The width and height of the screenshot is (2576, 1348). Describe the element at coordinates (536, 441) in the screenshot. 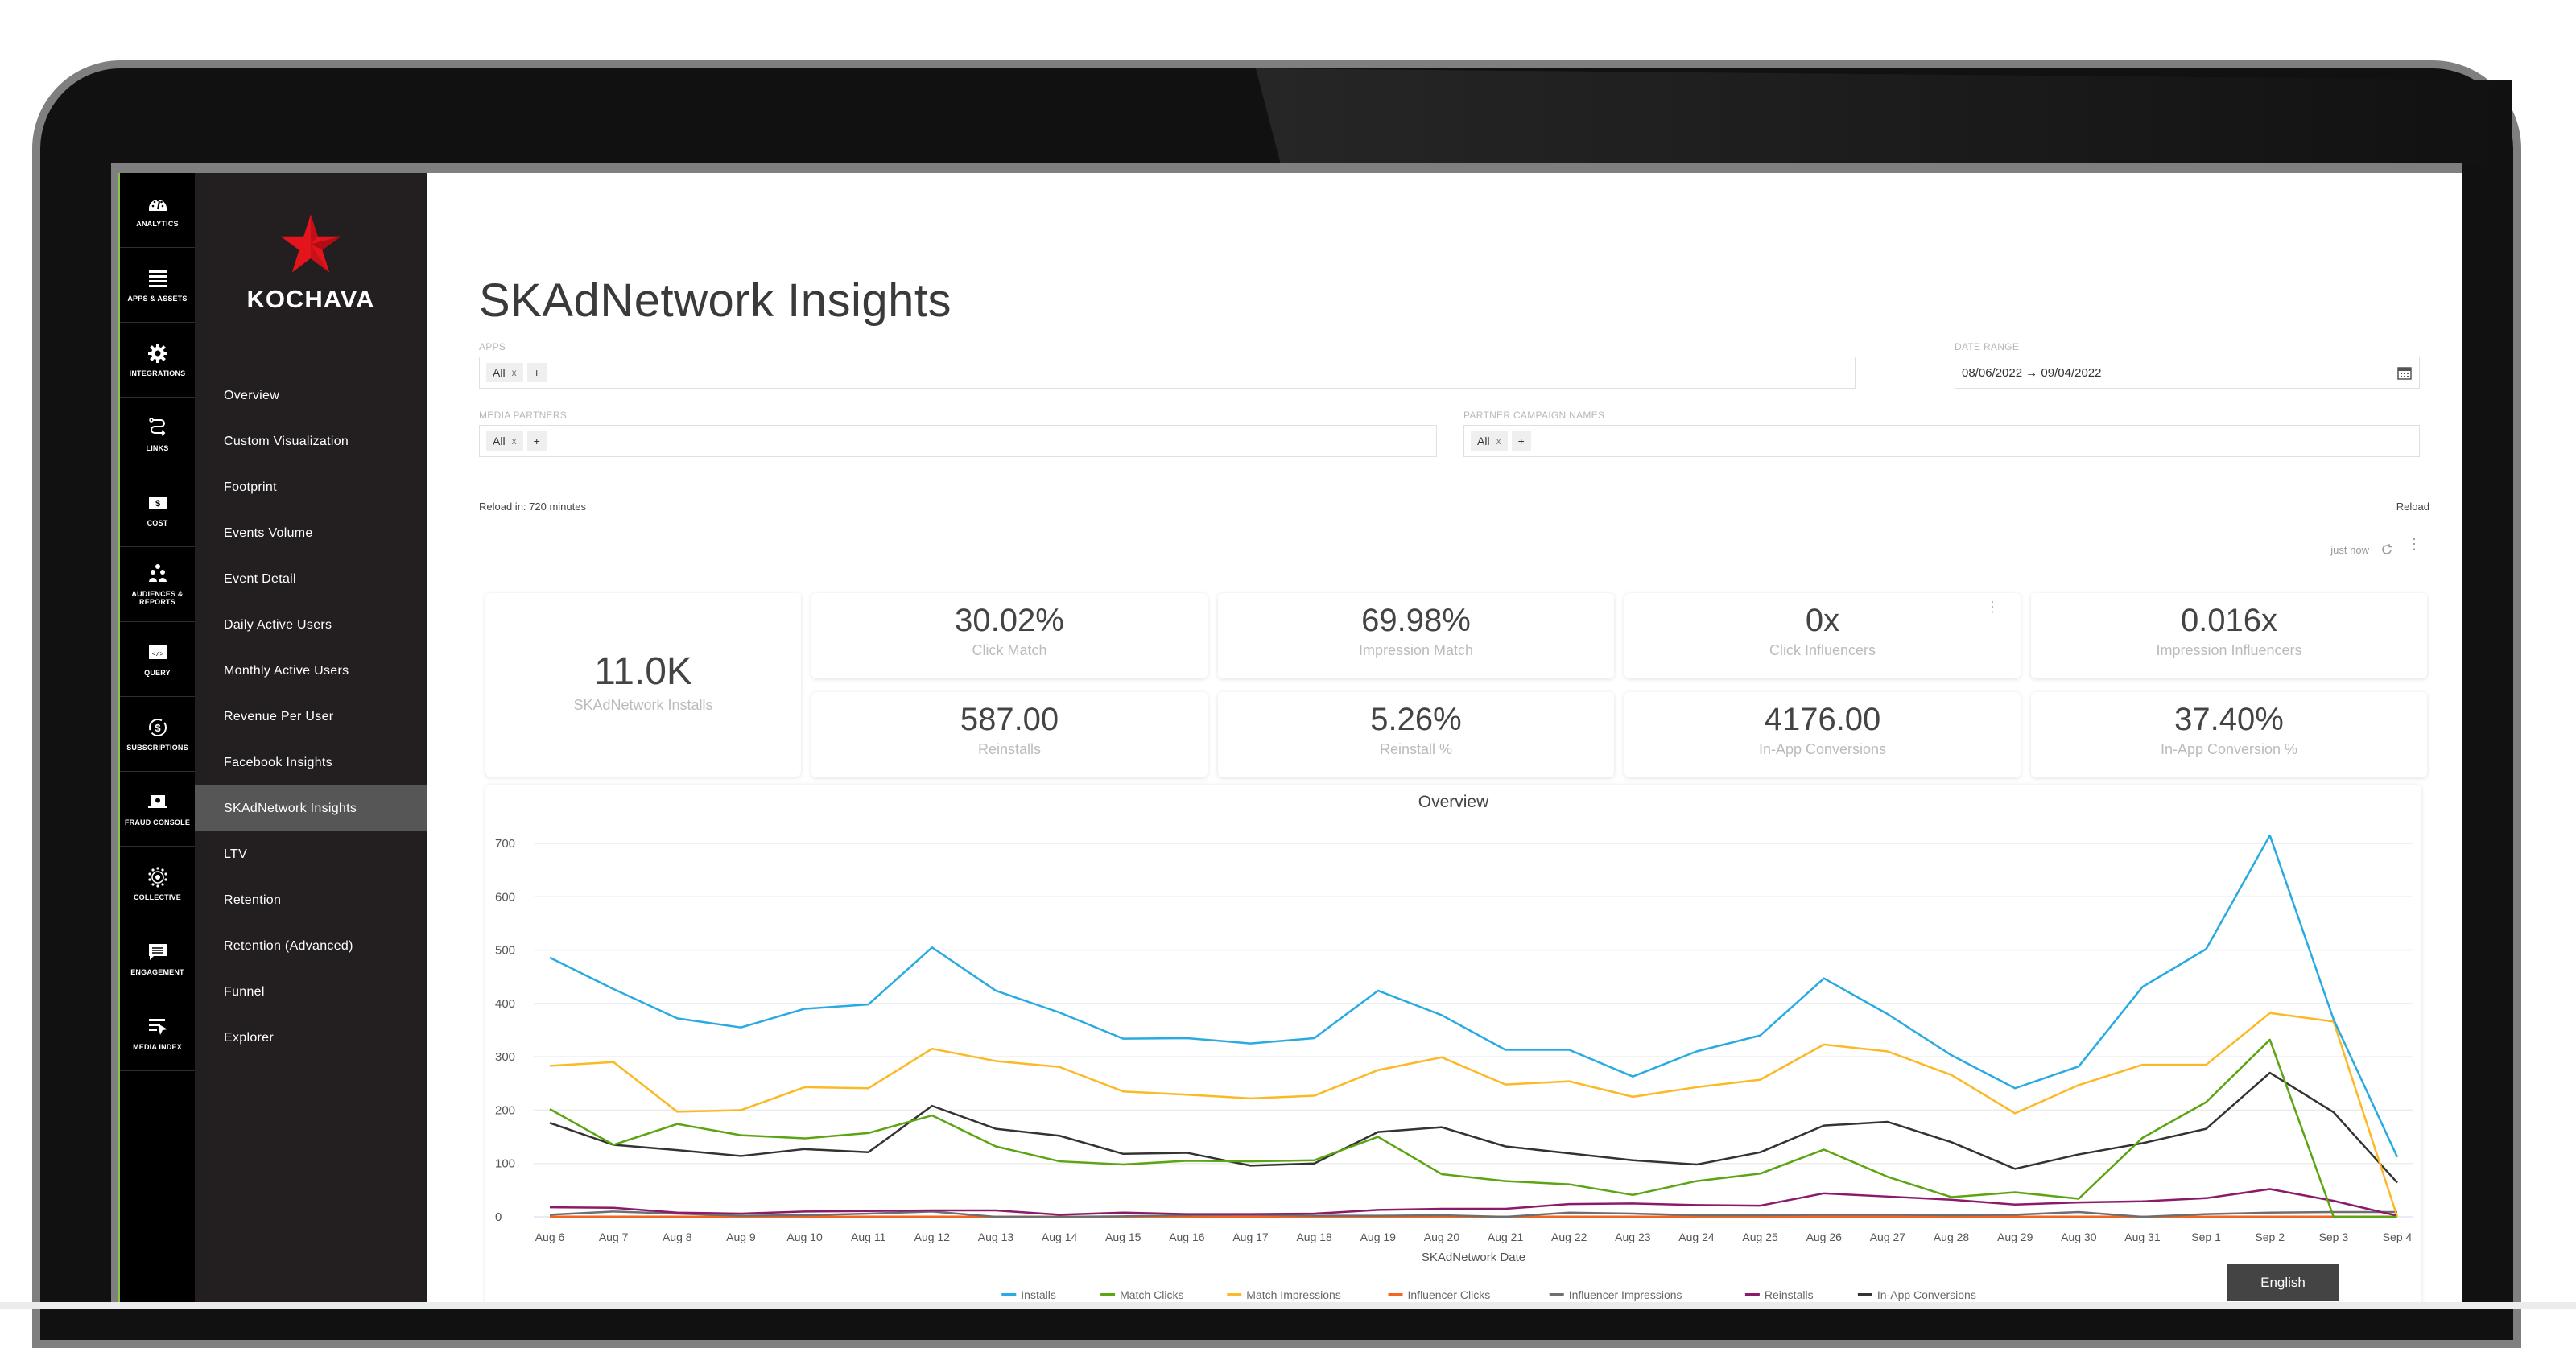

I see `add-media-partner-button: +` at that location.